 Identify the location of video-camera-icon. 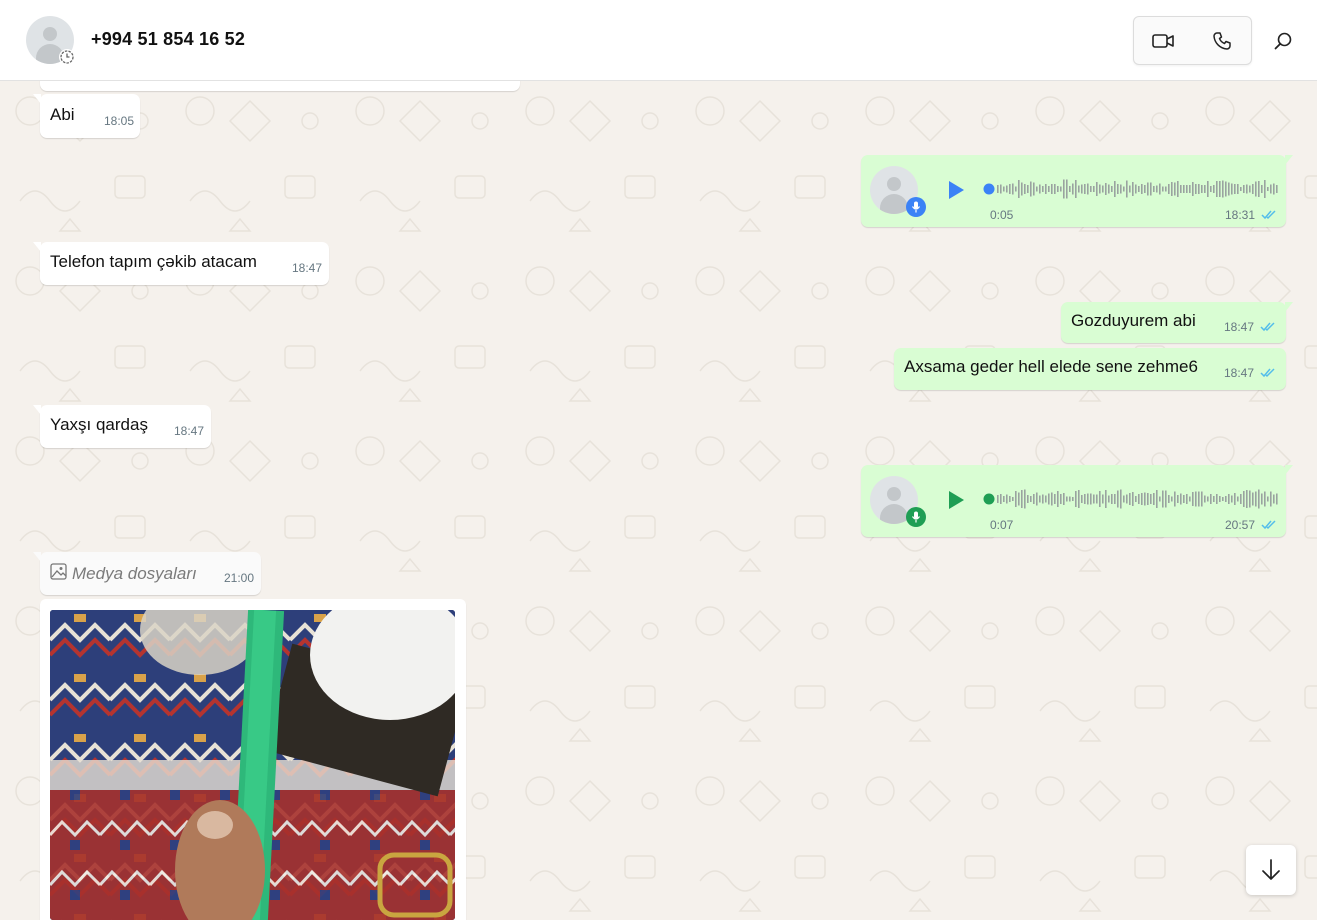
(1163, 40).